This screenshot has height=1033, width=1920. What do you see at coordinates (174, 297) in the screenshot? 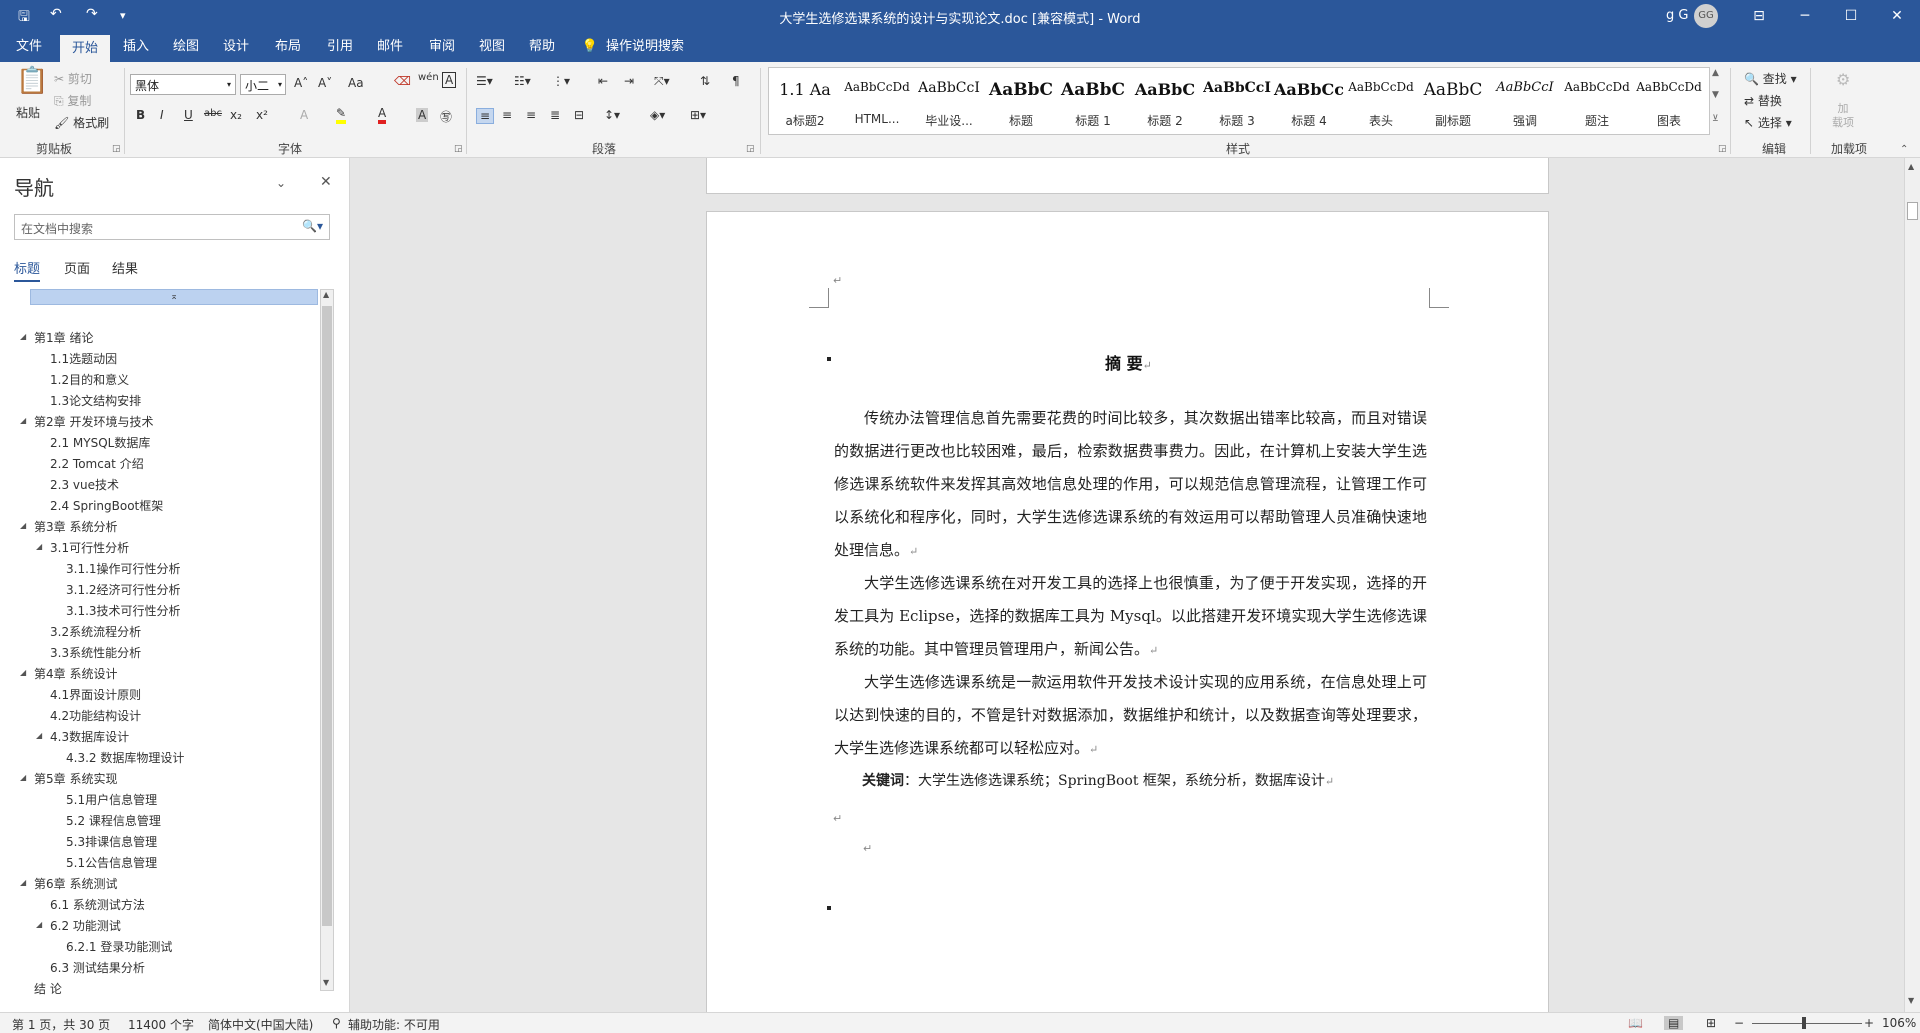
I see `nav-collapse-all-bar: ⌅` at bounding box center [174, 297].